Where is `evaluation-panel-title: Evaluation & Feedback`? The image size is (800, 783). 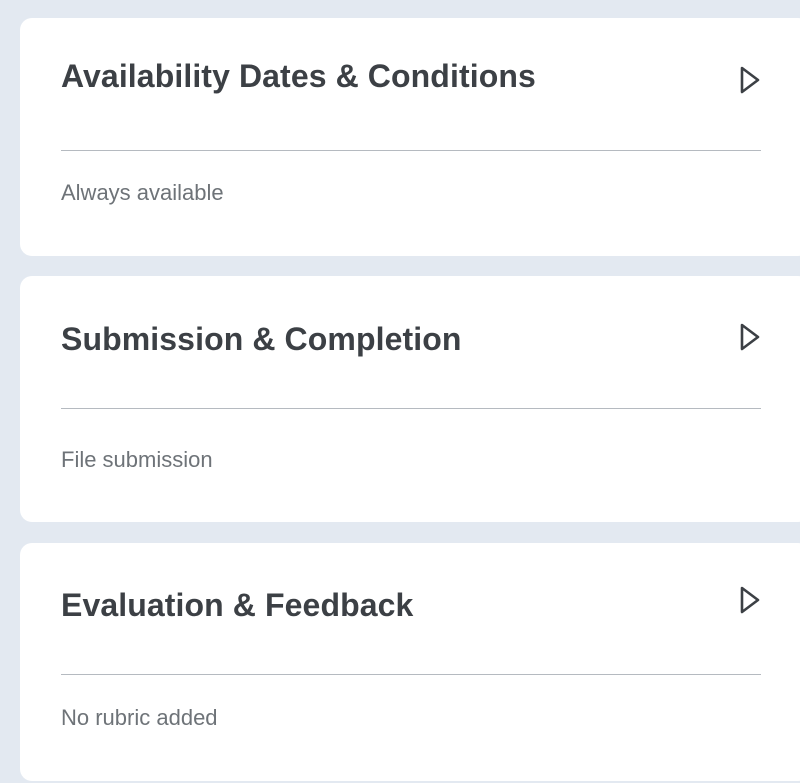 evaluation-panel-title: Evaluation & Feedback is located at coordinates (237, 605).